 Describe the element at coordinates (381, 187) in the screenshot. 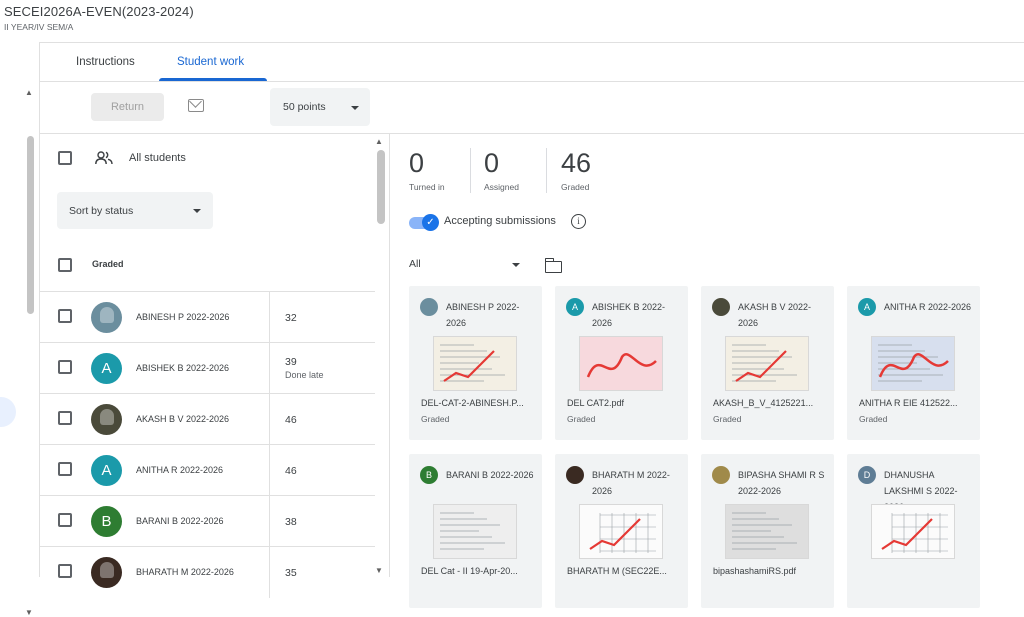

I see `list-scrollbar` at that location.